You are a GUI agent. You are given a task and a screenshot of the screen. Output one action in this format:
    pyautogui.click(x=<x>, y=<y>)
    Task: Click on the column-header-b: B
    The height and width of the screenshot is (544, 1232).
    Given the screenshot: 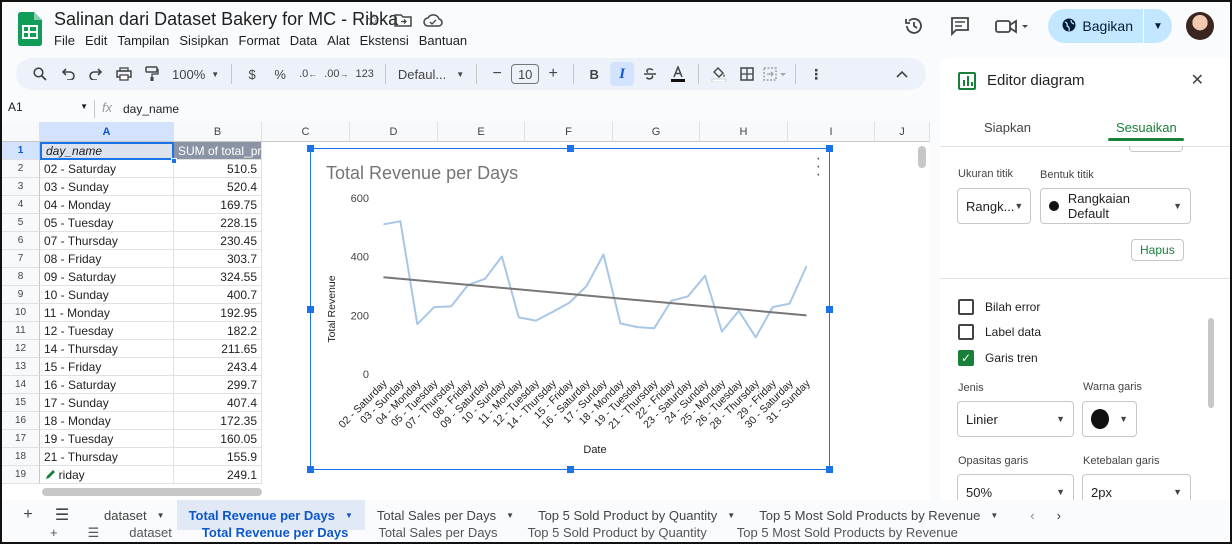 What is the action you would take?
    pyautogui.click(x=218, y=132)
    